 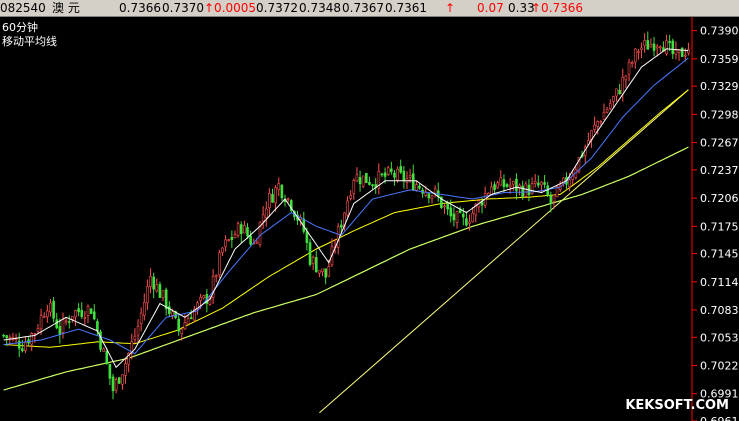 What do you see at coordinates (719, 254) in the screenshot?
I see `y-tick-label: 0.7145` at bounding box center [719, 254].